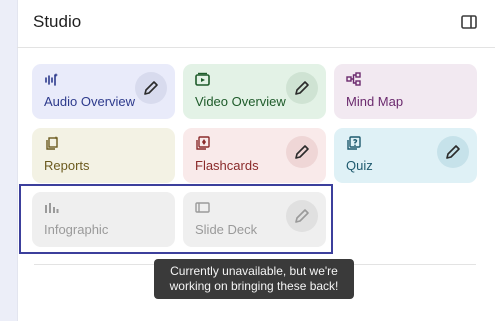 The height and width of the screenshot is (321, 495). I want to click on card-label: Quiz, so click(359, 165).